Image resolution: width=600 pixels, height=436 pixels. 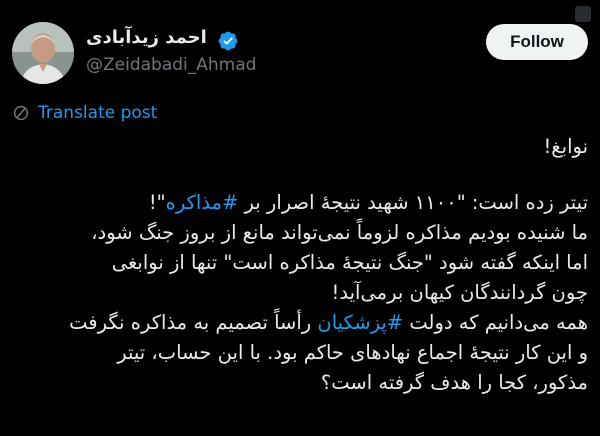 I want to click on translate-post-label: Translate post, so click(x=98, y=113).